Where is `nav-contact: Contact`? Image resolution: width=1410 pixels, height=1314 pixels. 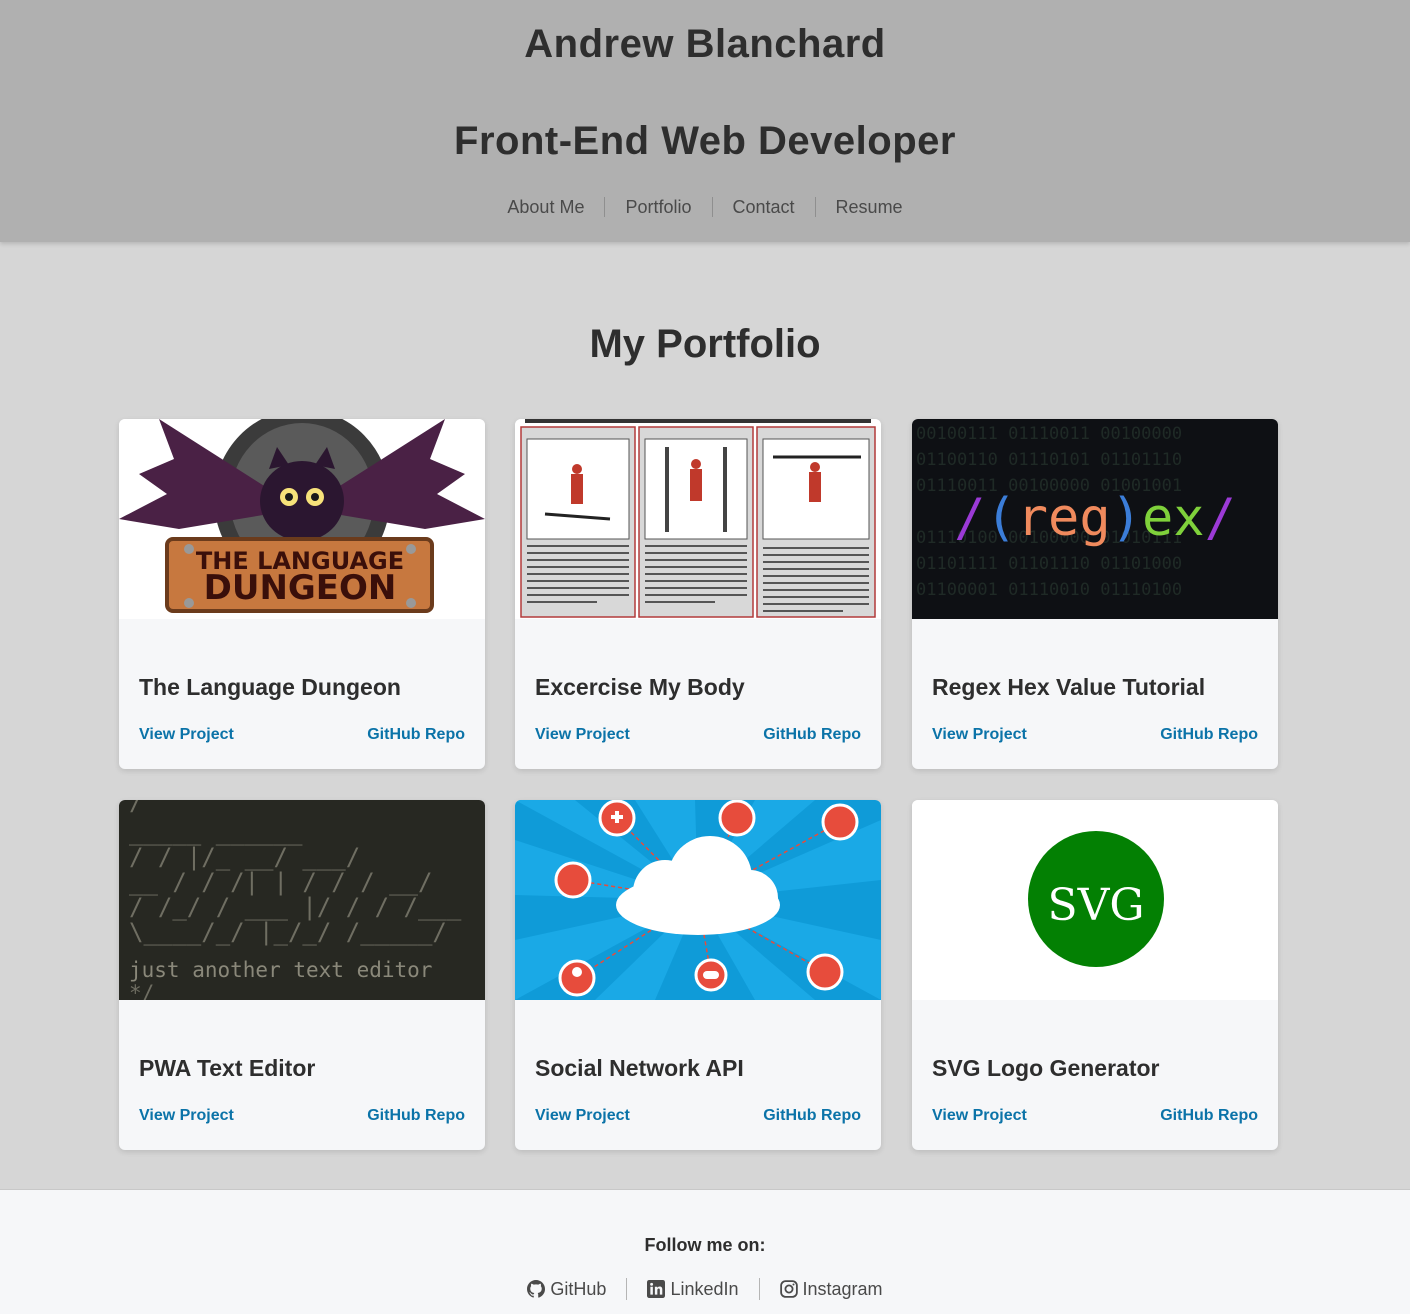 nav-contact: Contact is located at coordinates (764, 207).